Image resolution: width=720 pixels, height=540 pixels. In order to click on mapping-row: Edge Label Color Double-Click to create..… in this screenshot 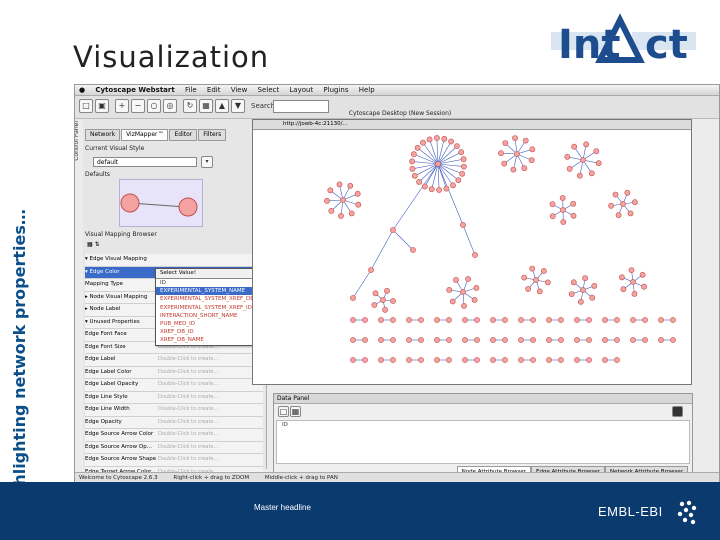, I will do `click(174, 372)`.